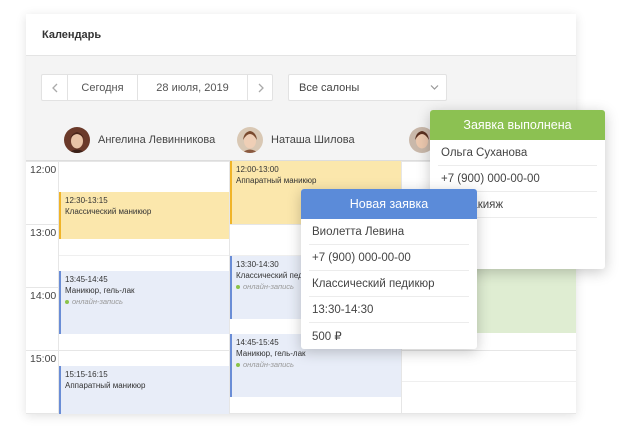  Describe the element at coordinates (193, 87) in the screenshot. I see `date-picker: 28 июля, 2019` at that location.